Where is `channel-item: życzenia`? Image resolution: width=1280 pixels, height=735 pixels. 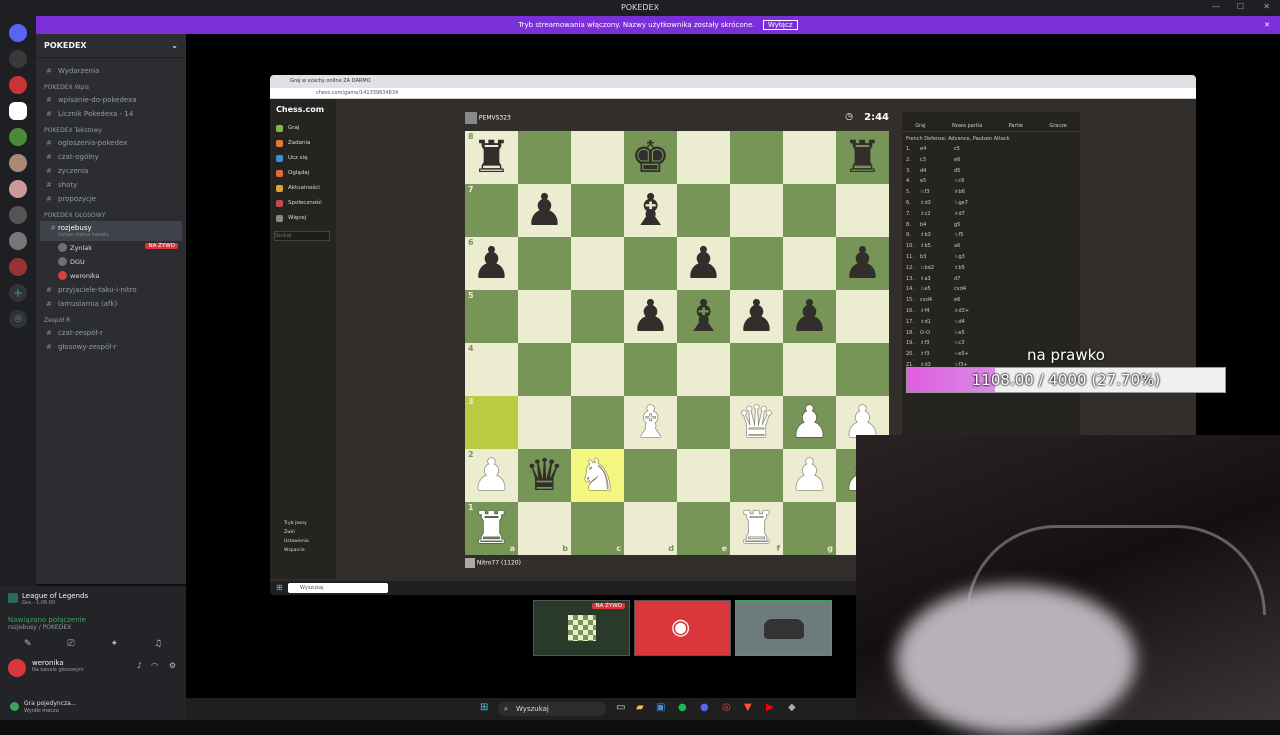
channel-item: życzenia is located at coordinates (111, 171).